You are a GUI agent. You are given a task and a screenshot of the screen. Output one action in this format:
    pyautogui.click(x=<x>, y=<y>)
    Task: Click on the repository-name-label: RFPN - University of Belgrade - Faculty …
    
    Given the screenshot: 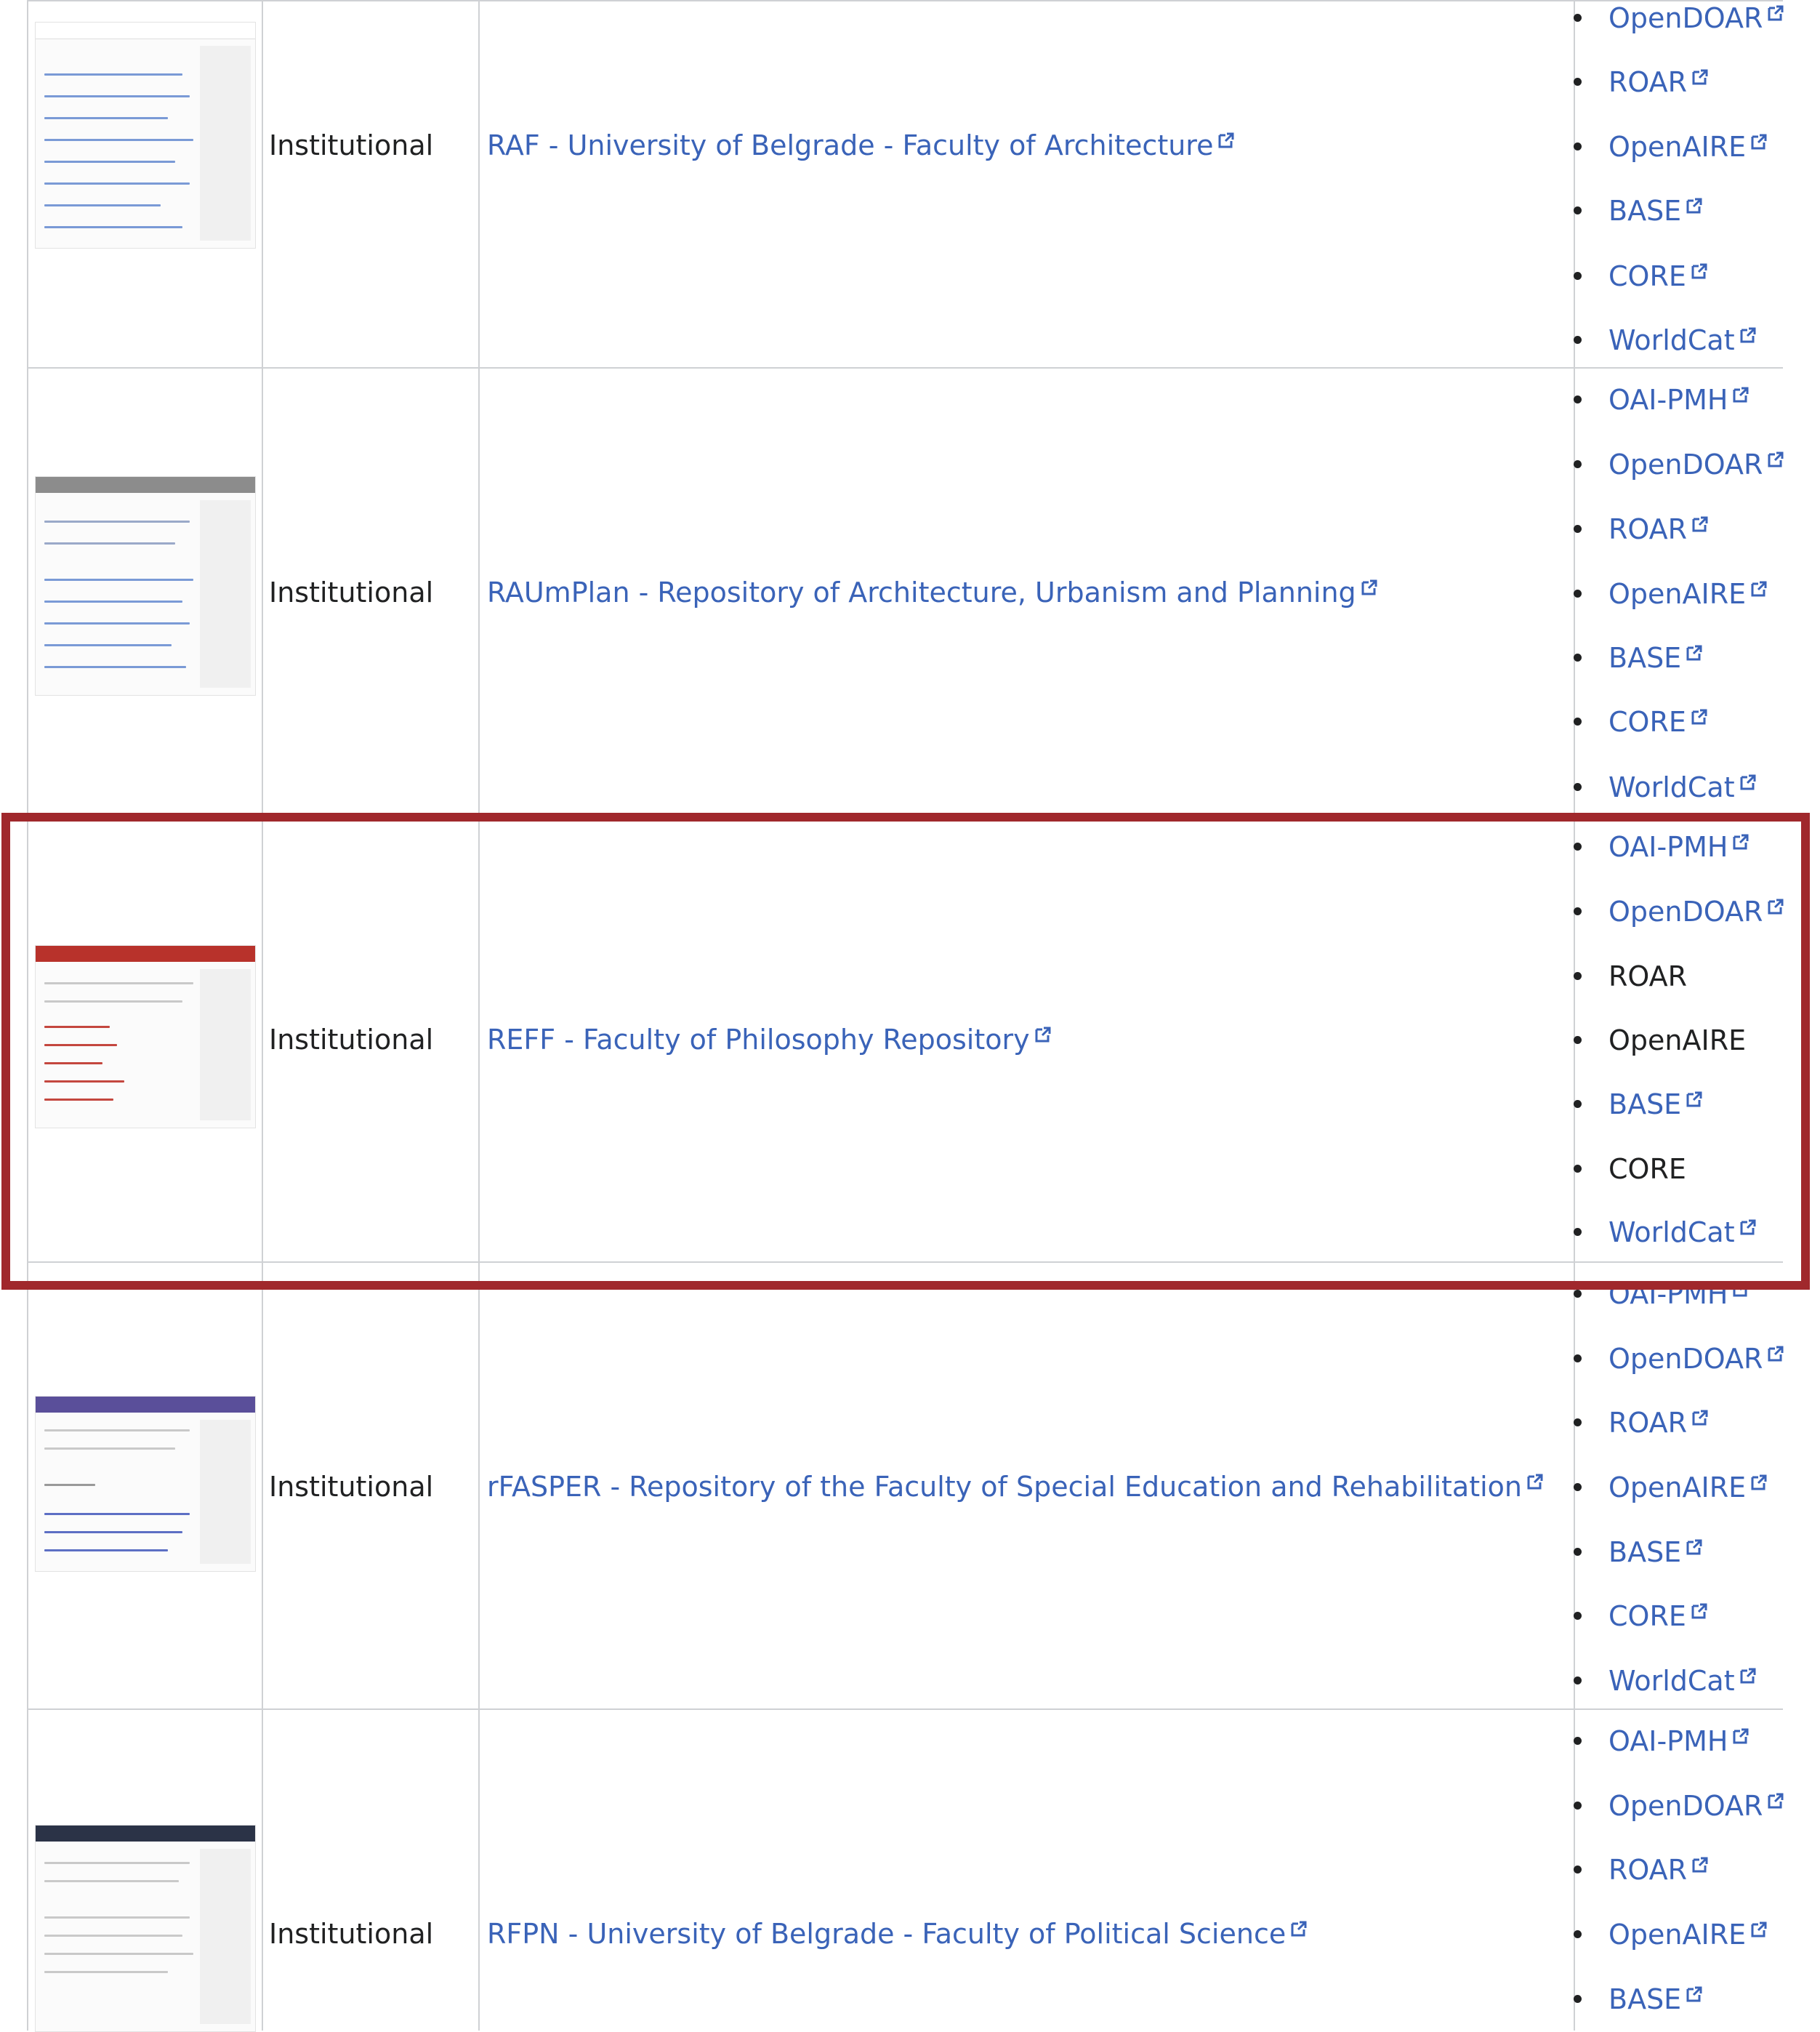 What is the action you would take?
    pyautogui.click(x=887, y=1934)
    